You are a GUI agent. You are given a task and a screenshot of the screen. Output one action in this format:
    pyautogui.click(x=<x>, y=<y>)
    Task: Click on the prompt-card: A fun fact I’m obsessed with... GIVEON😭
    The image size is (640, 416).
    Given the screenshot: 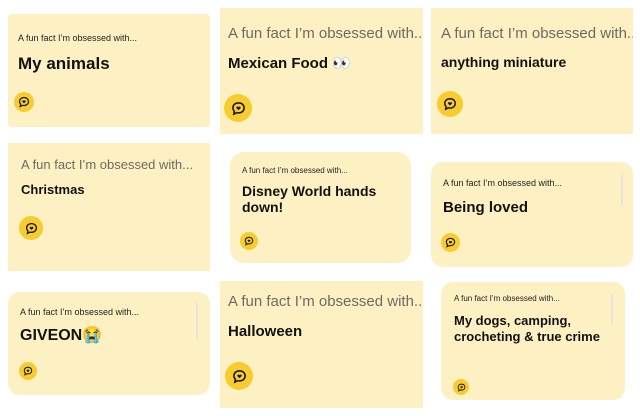 What is the action you would take?
    pyautogui.click(x=109, y=343)
    